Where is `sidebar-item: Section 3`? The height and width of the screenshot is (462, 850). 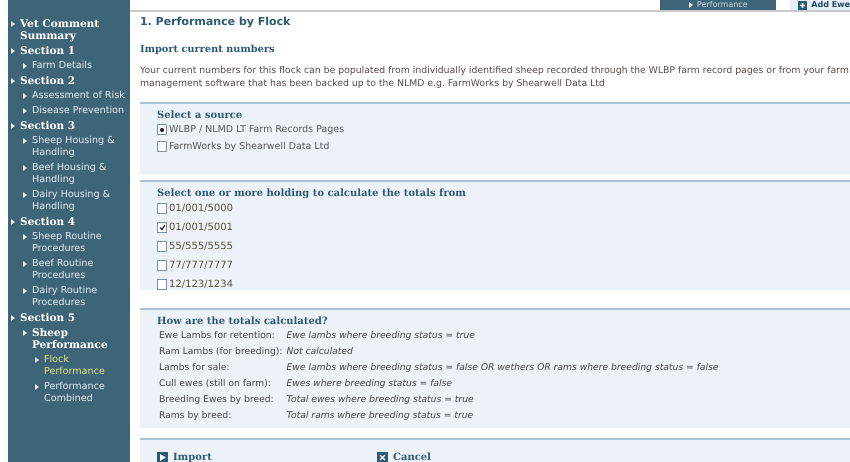
sidebar-item: Section 3 is located at coordinates (69, 126).